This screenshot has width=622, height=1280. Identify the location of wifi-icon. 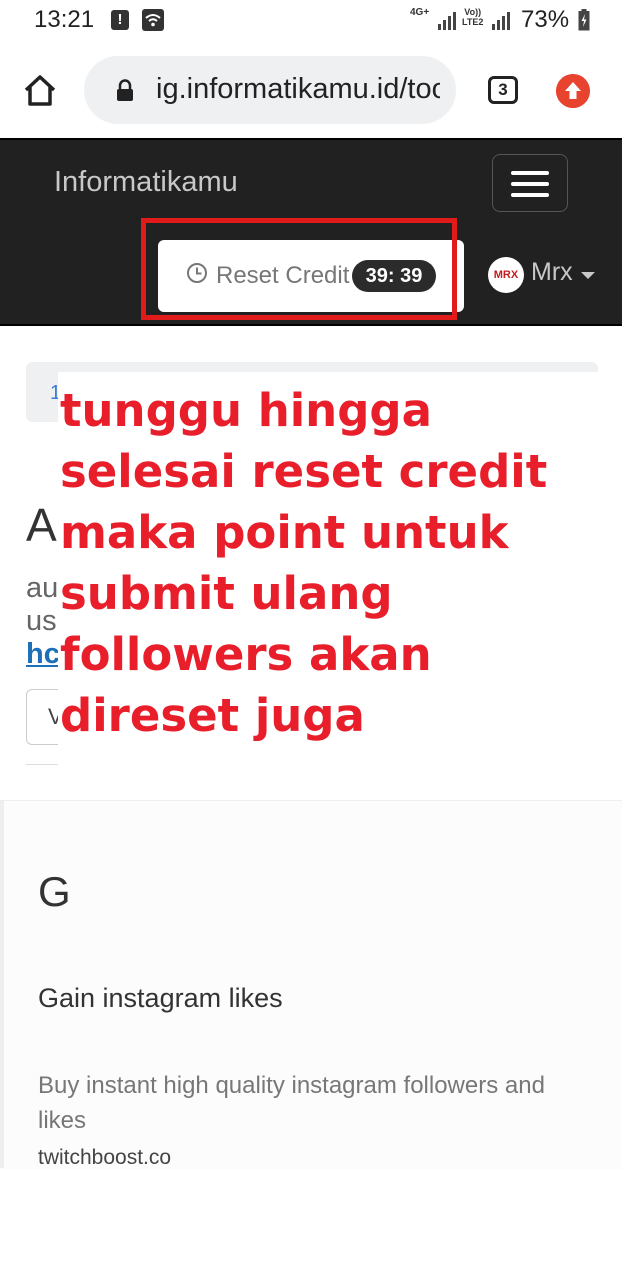
(153, 20).